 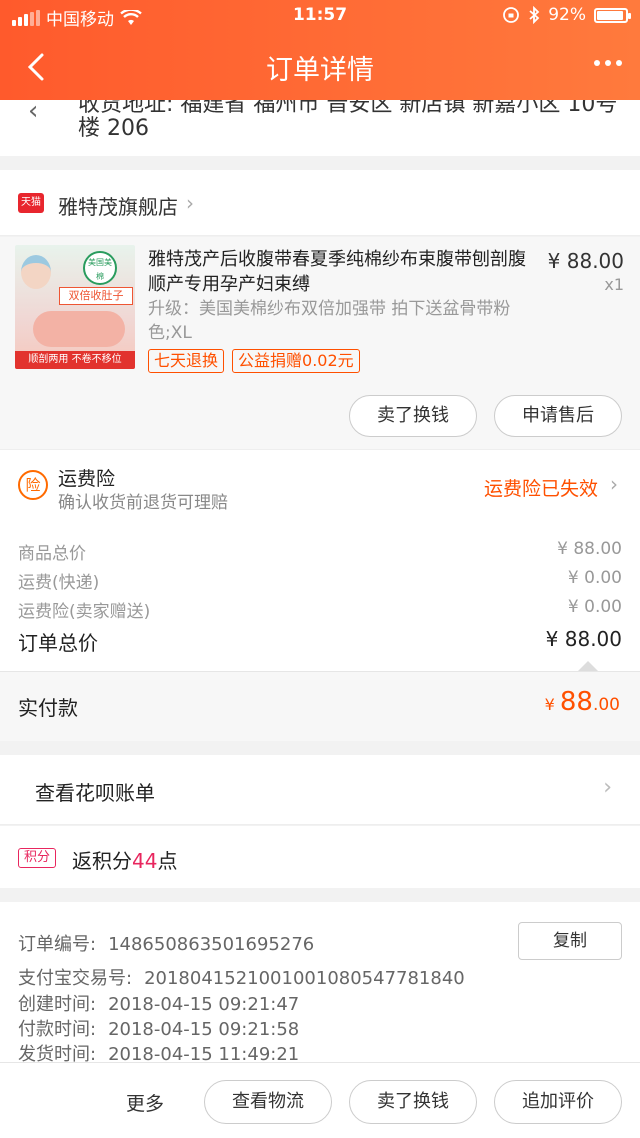 I want to click on order-total-label: 订单总价, so click(x=58, y=643).